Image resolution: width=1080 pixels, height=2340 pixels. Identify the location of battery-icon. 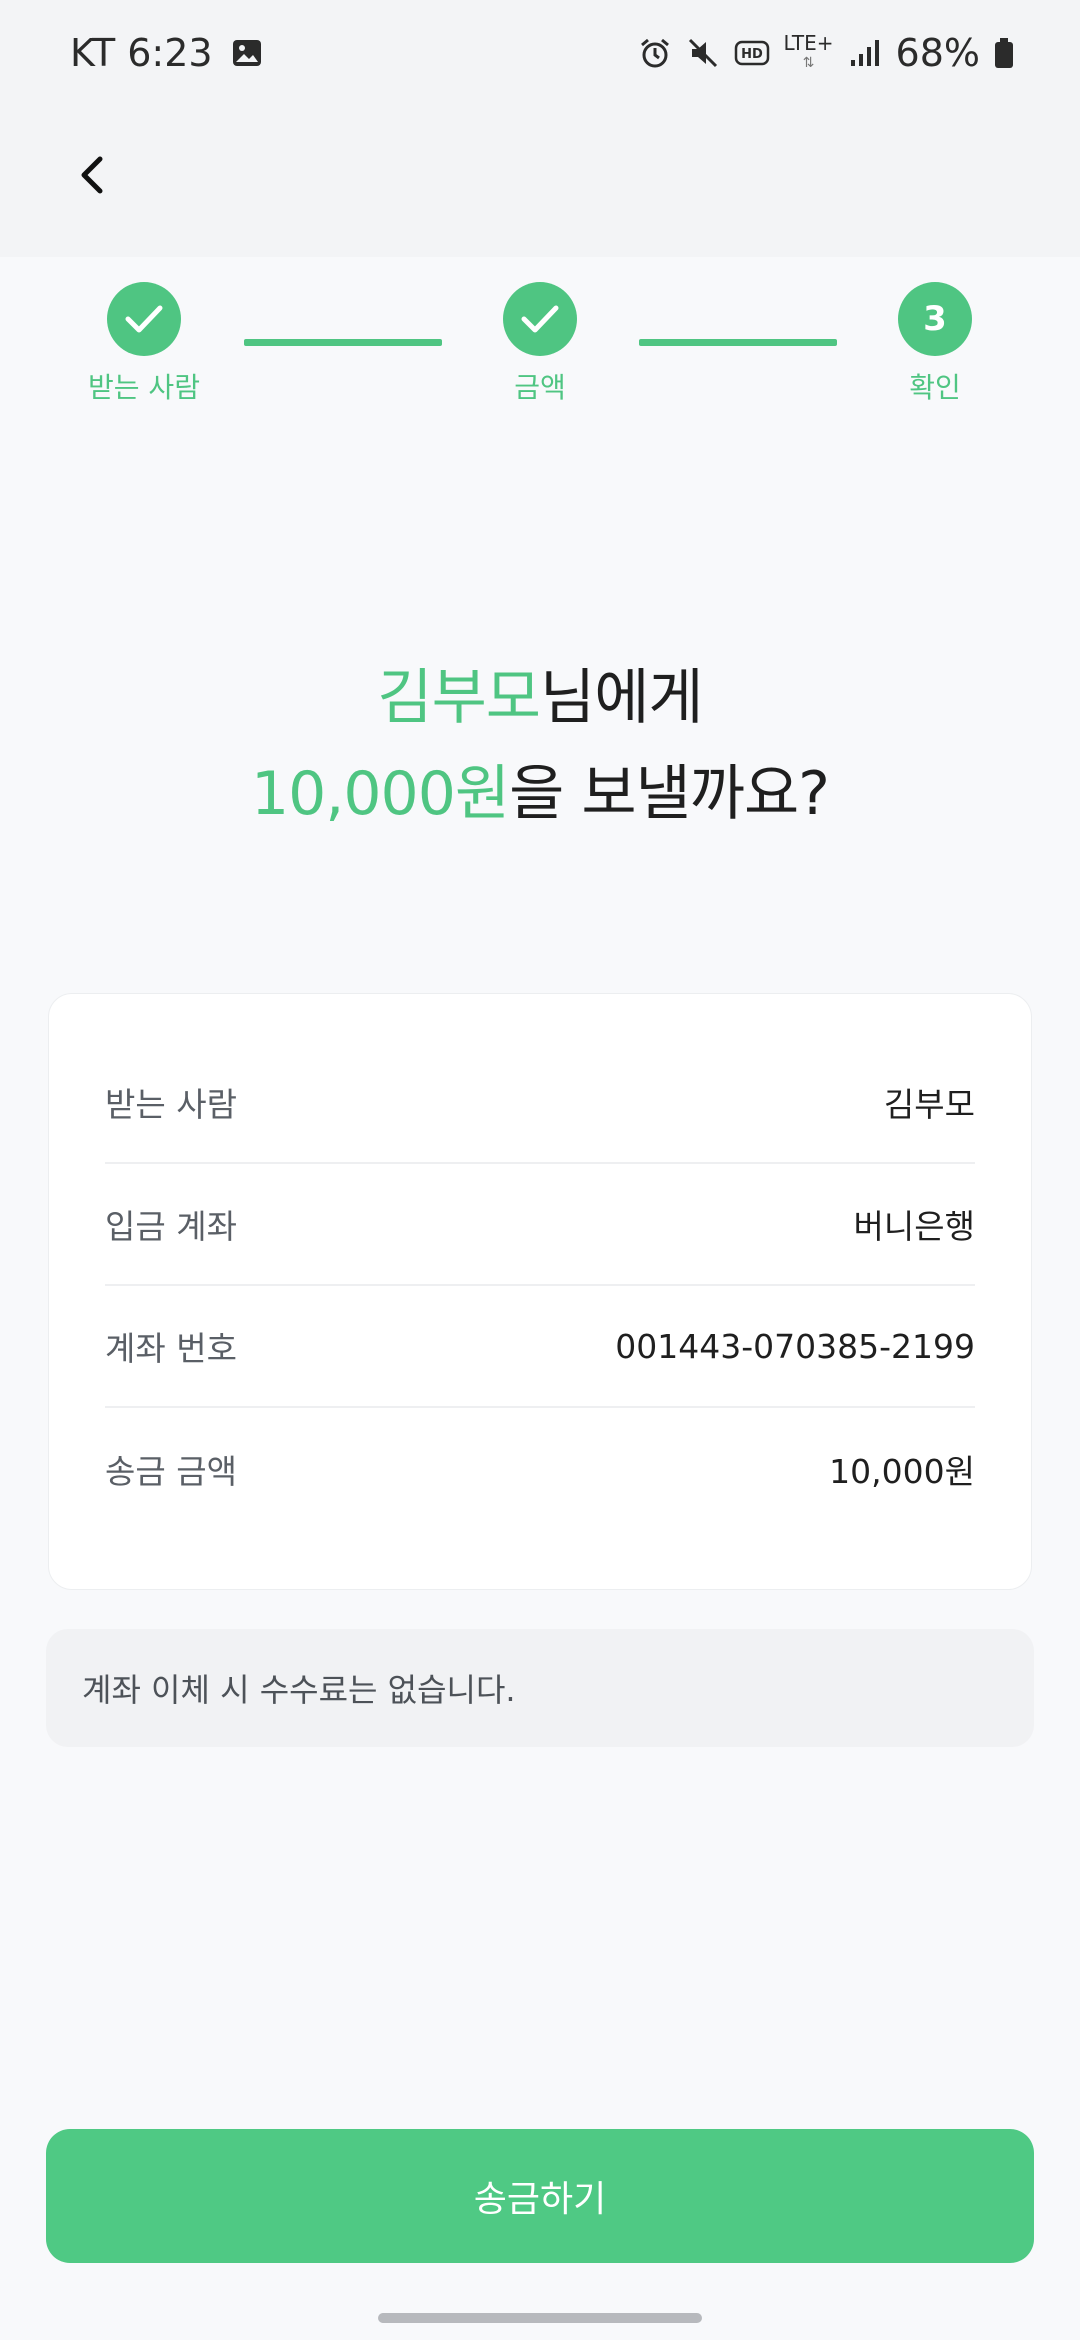
(1004, 53).